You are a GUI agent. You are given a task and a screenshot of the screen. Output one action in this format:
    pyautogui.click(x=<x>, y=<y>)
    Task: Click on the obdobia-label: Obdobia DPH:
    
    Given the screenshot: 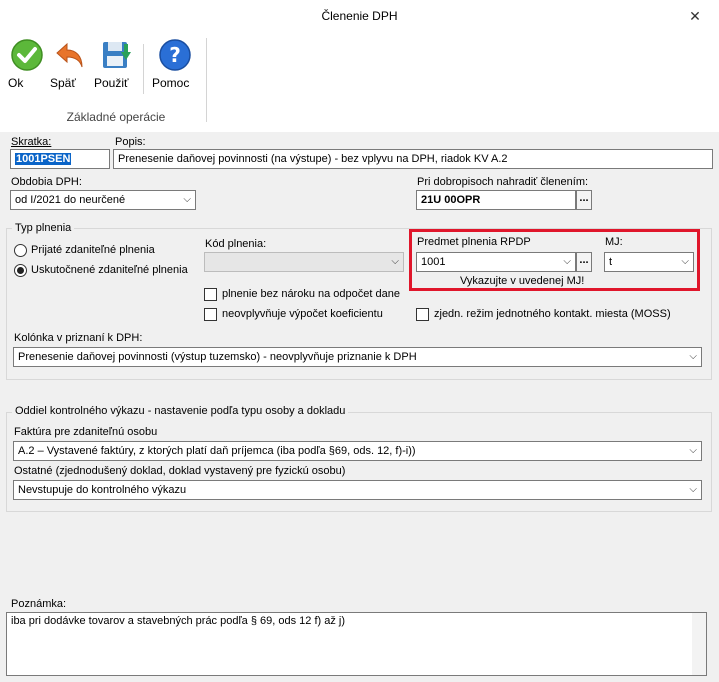 What is the action you would take?
    pyautogui.click(x=46, y=182)
    